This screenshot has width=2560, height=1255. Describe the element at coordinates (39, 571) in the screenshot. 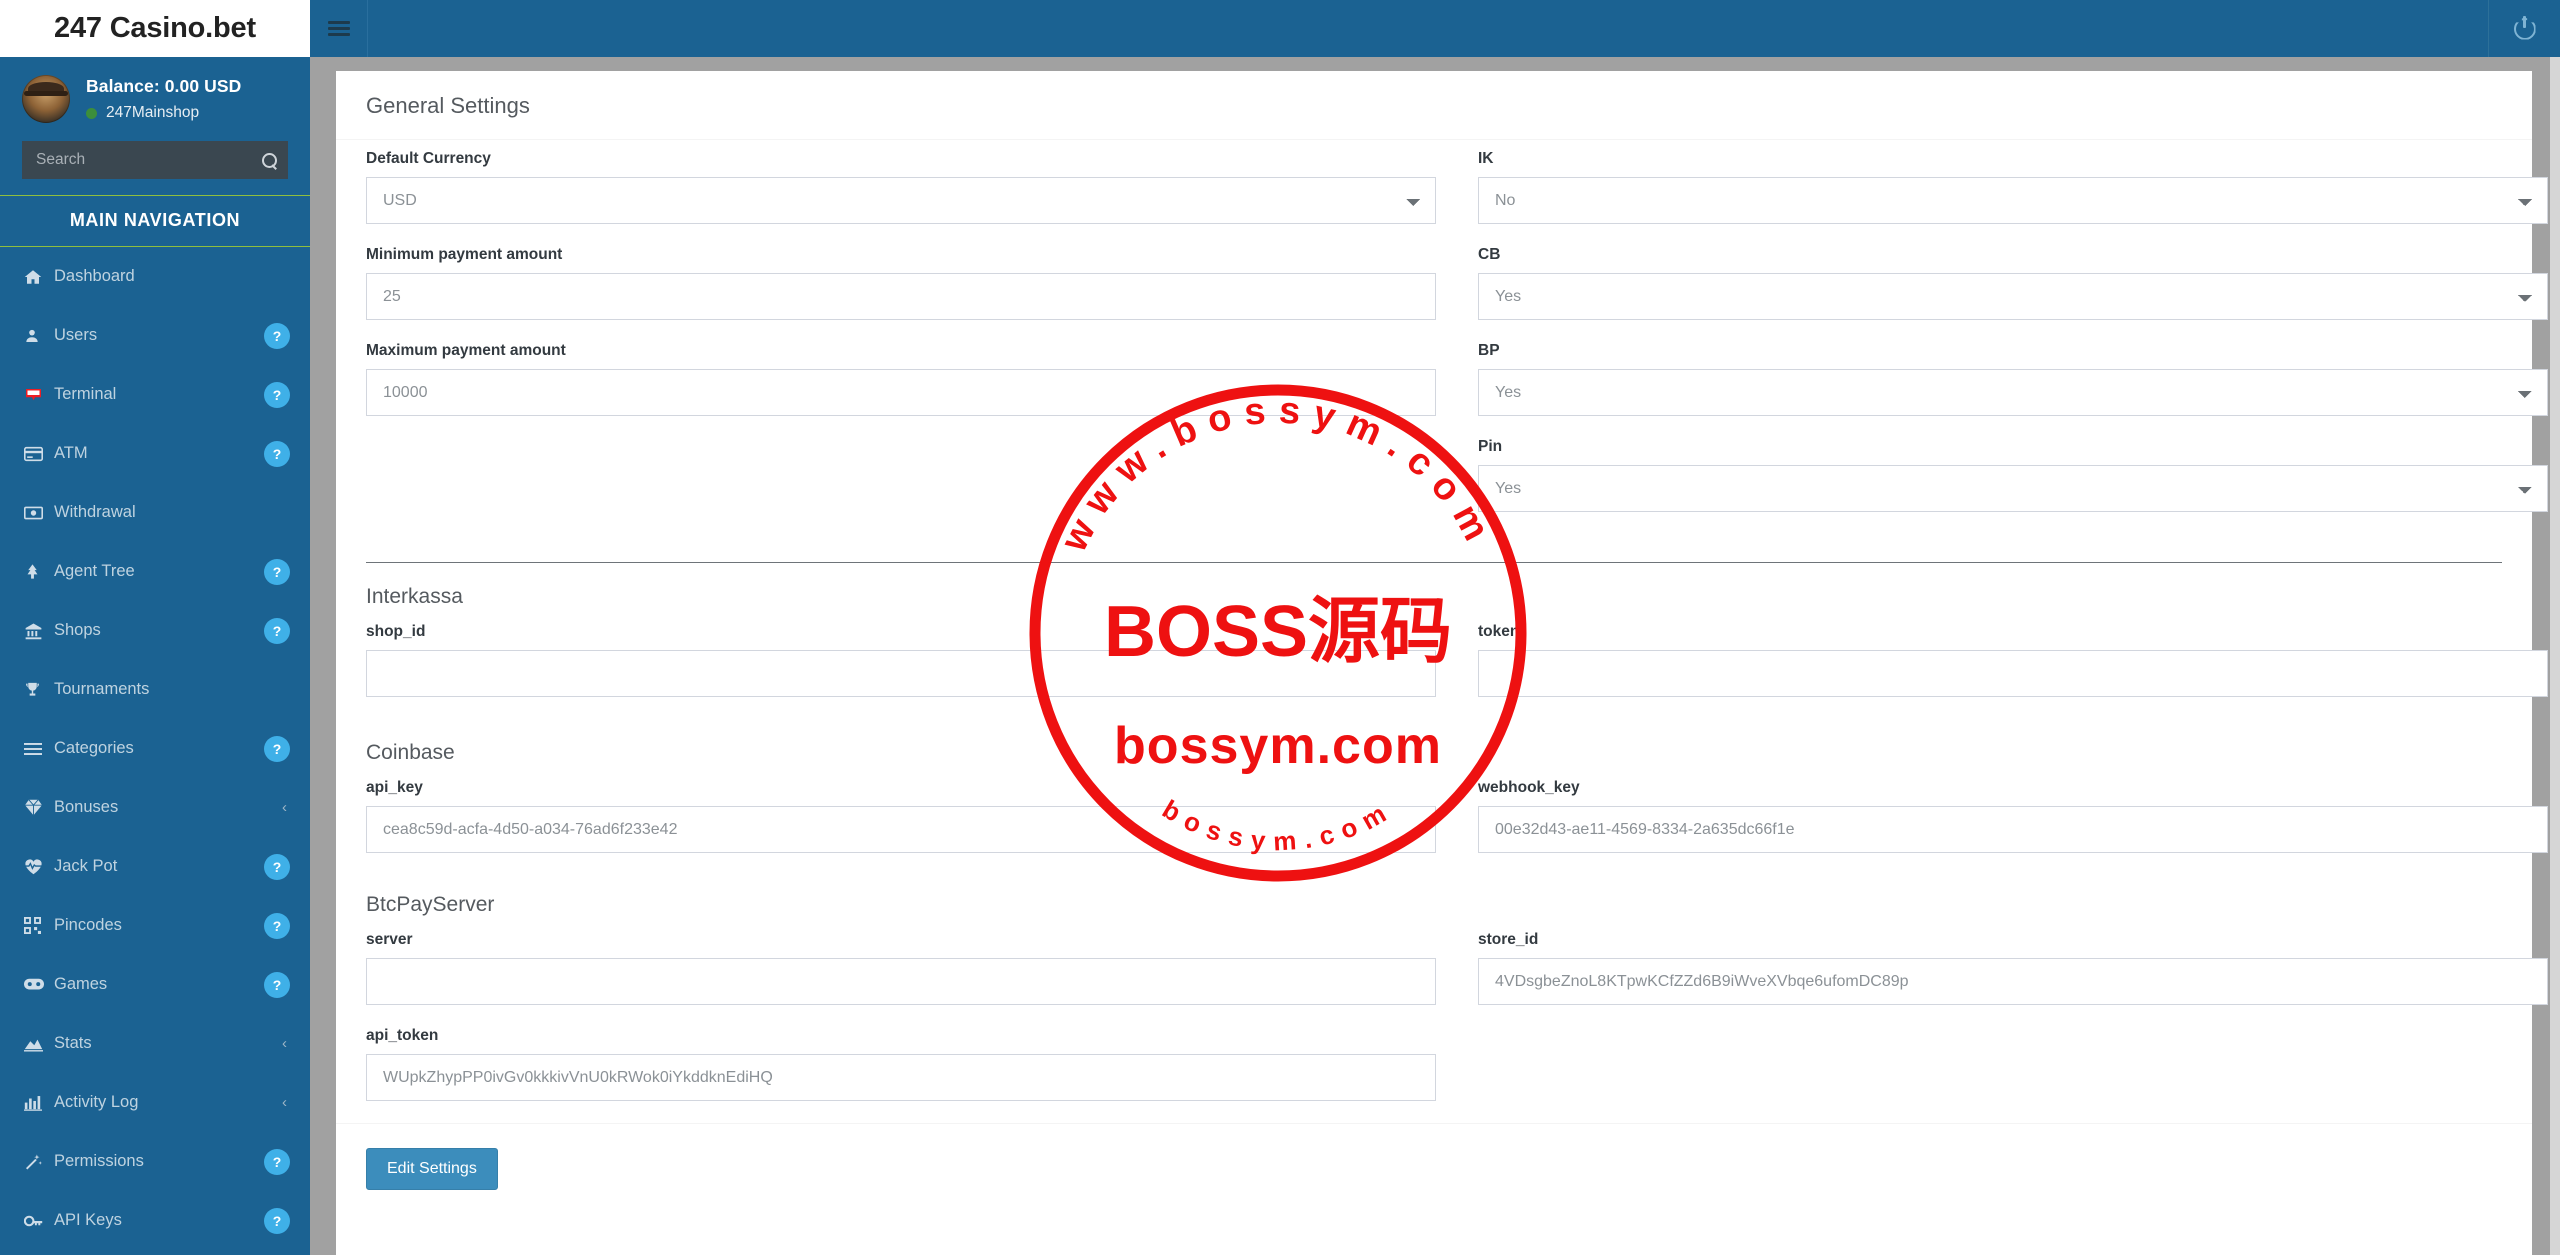

I see `tree-icon` at that location.